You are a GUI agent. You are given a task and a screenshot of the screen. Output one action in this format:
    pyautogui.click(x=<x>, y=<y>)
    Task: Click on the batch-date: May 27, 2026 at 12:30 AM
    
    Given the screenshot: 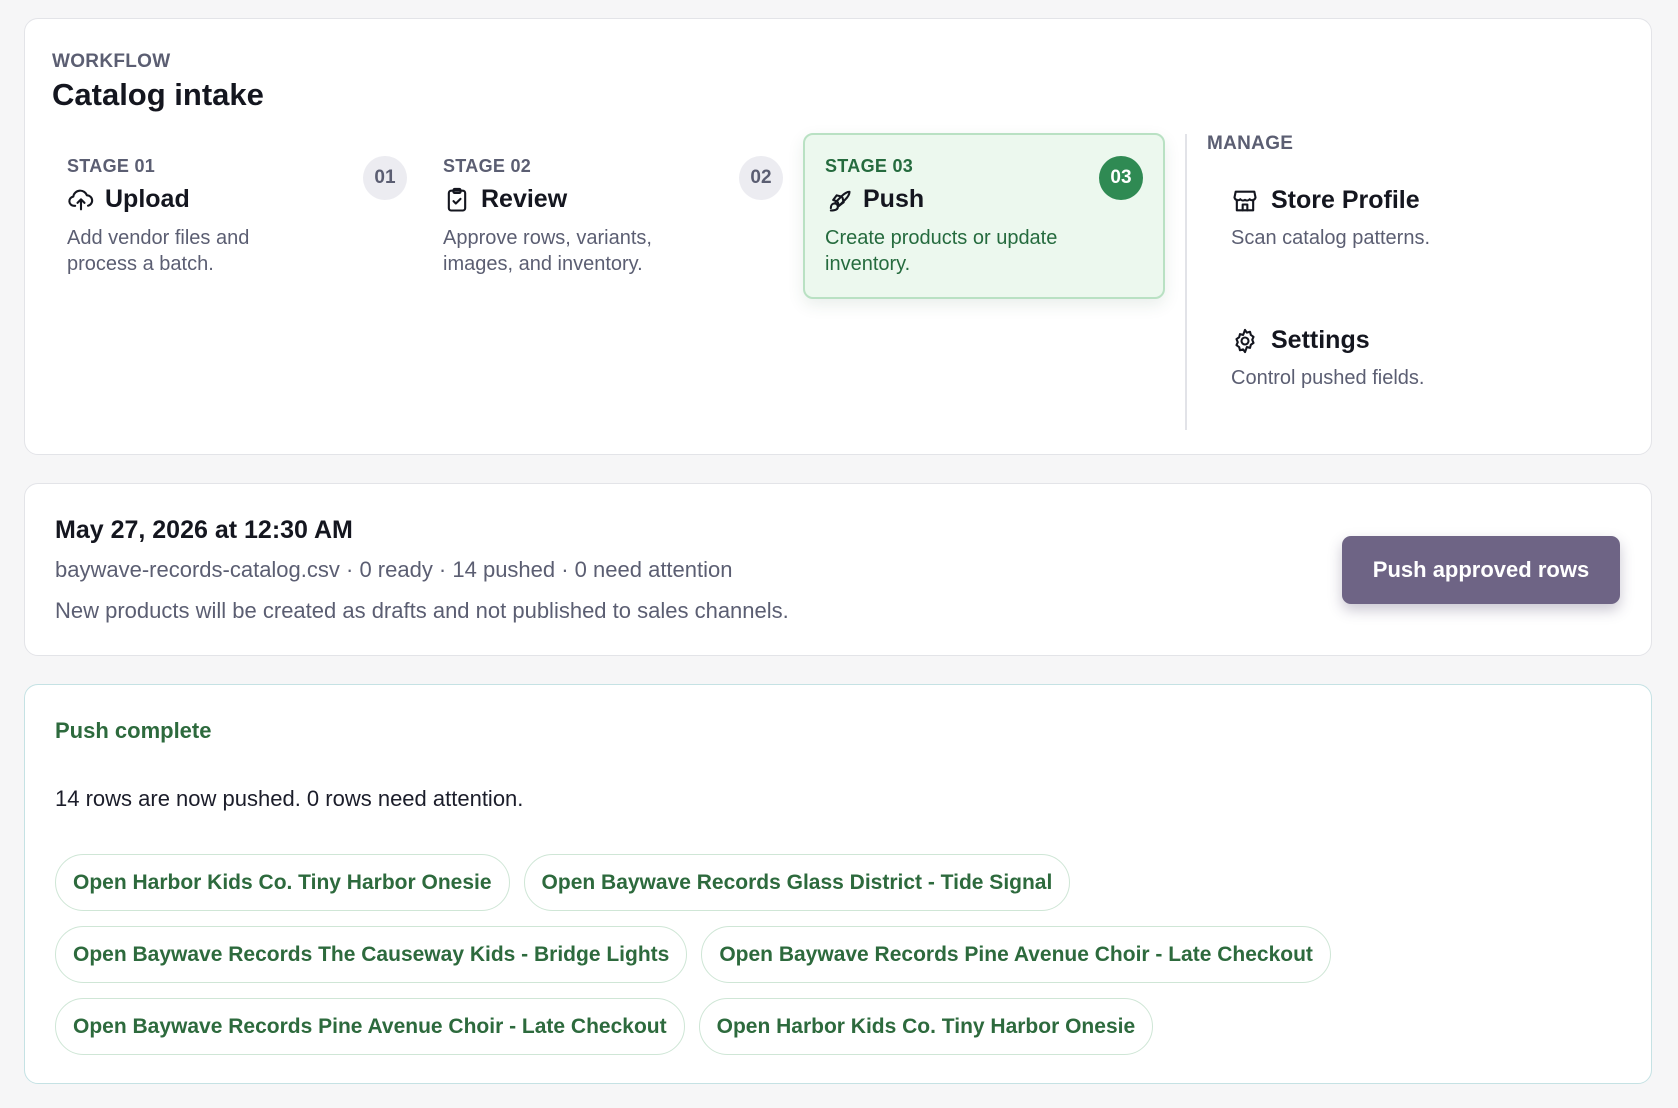 What is the action you would take?
    pyautogui.click(x=204, y=530)
    